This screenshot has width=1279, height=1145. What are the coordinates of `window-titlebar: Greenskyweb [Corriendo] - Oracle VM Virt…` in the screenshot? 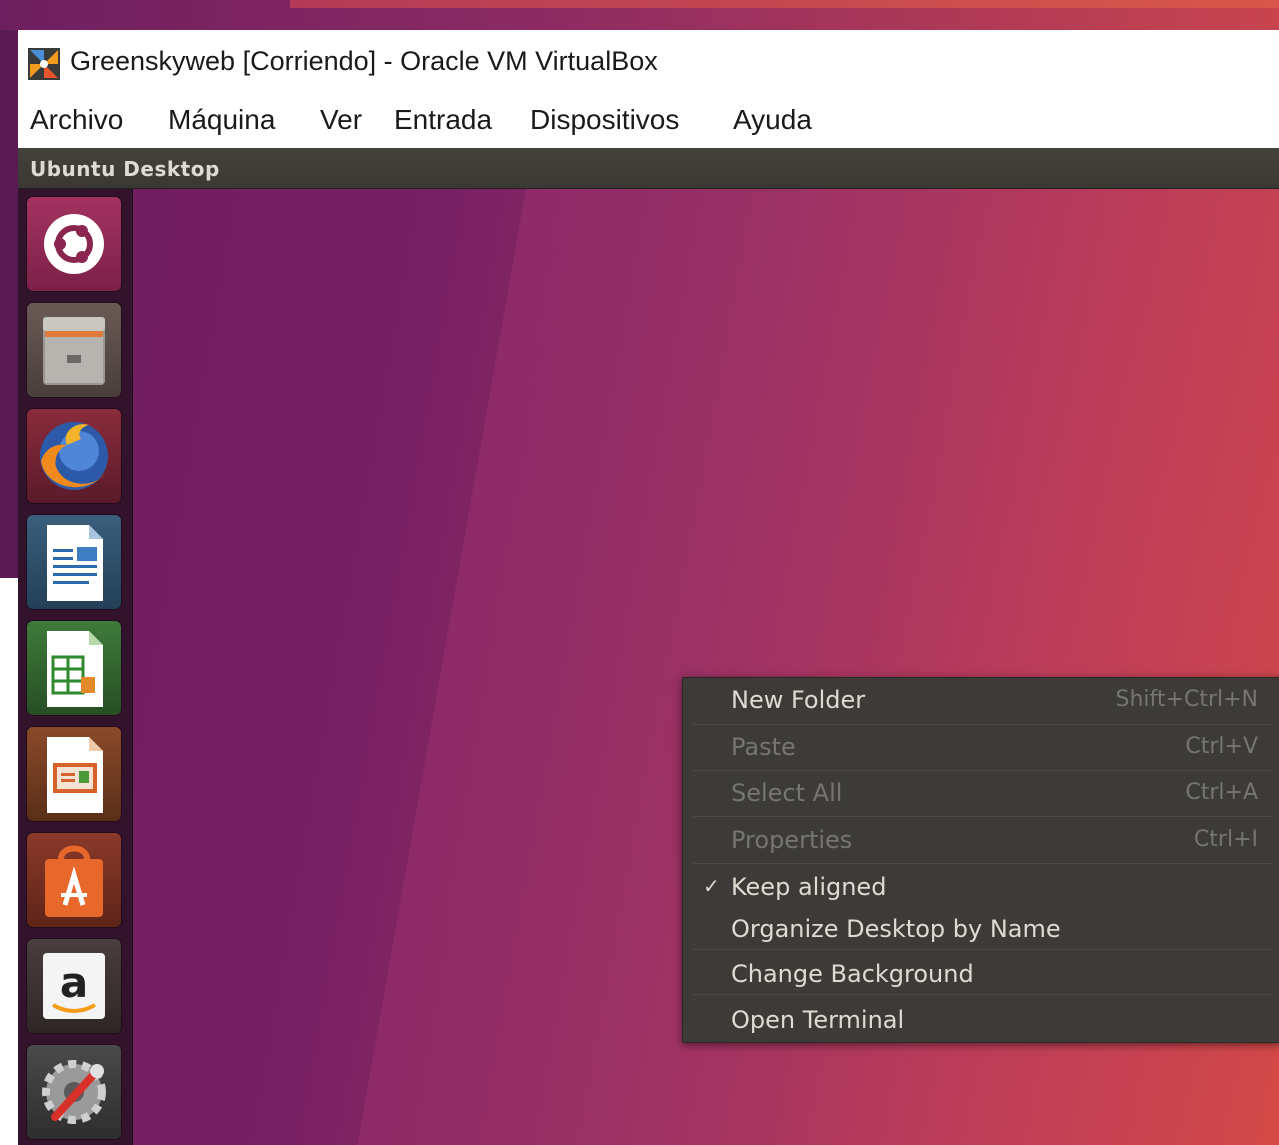 It's located at (648, 64).